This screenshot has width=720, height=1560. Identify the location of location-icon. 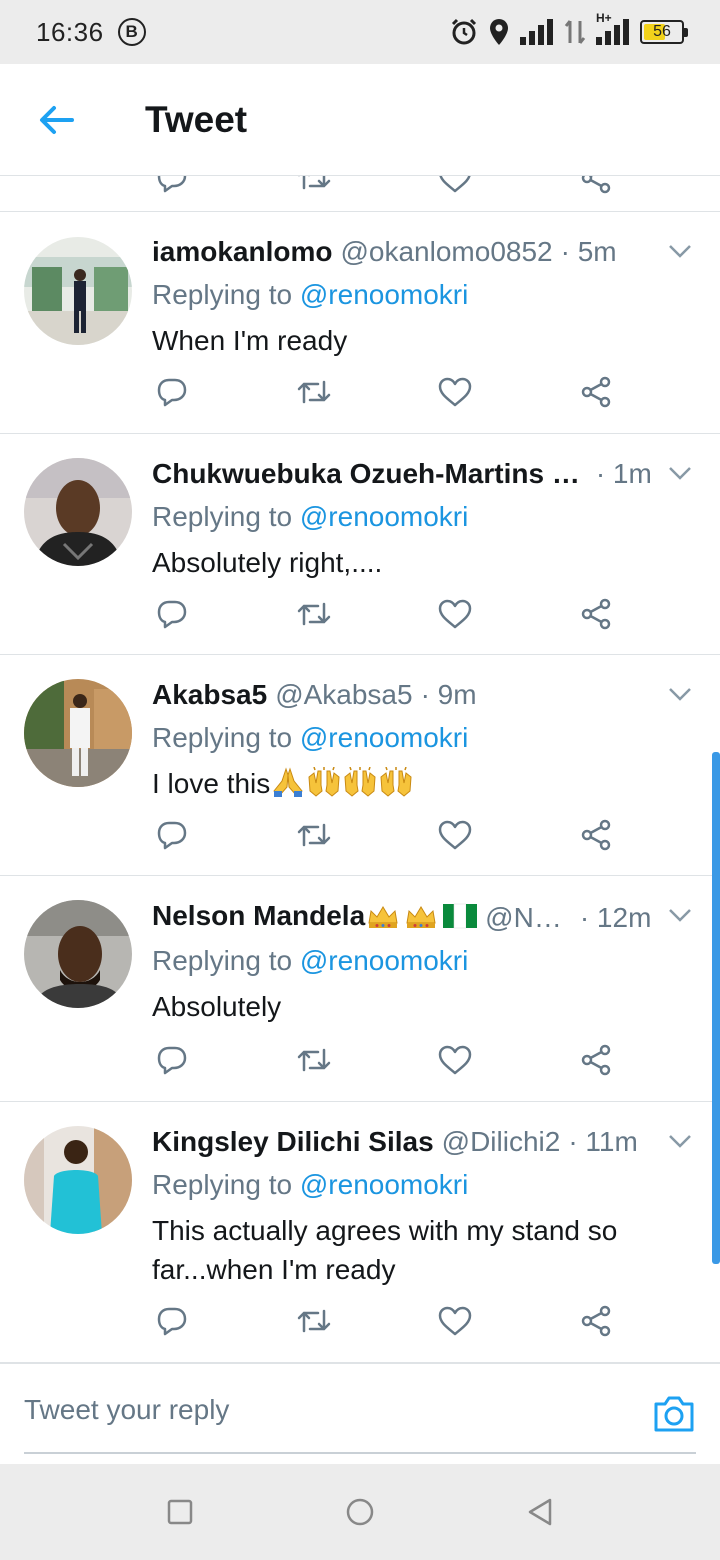
(499, 32).